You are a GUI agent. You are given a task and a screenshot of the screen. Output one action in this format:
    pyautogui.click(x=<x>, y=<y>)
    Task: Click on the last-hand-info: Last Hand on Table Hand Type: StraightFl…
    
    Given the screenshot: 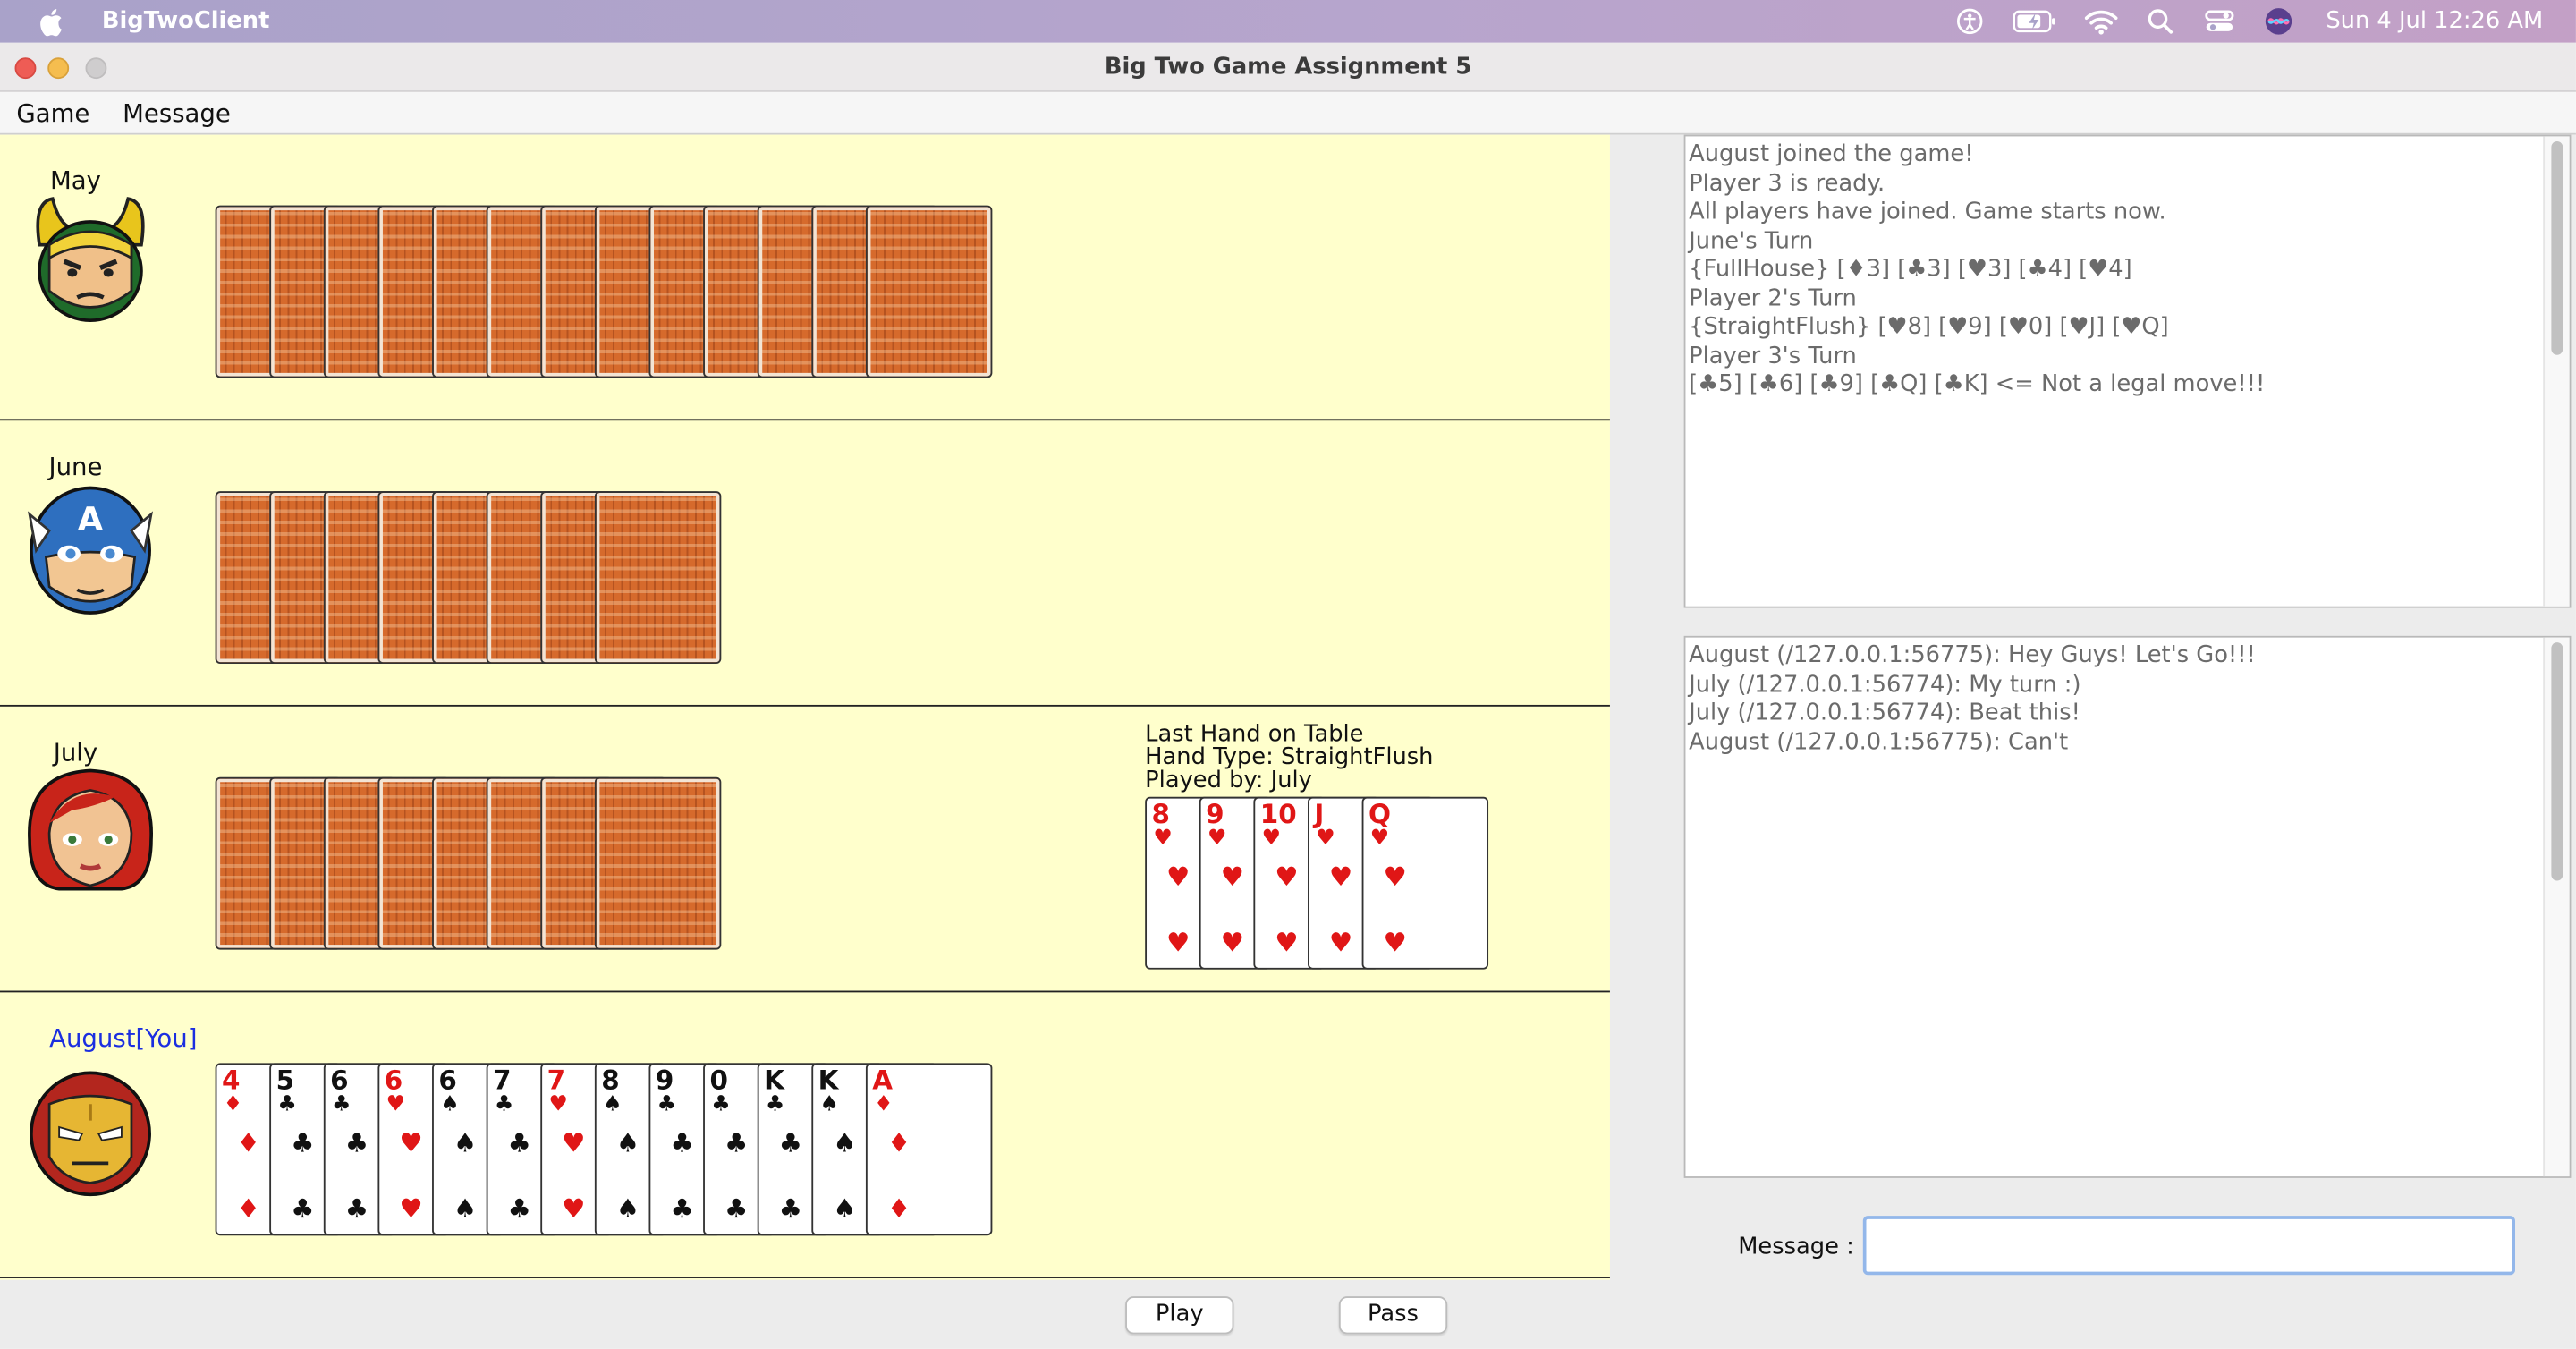 What is the action you would take?
    pyautogui.click(x=1289, y=757)
    